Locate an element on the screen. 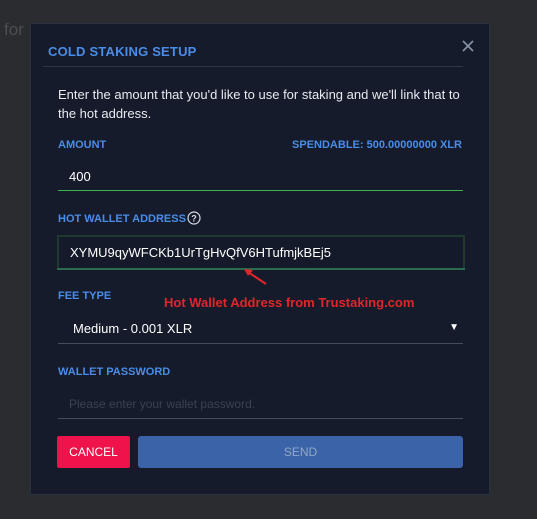  amount-input is located at coordinates (266, 176).